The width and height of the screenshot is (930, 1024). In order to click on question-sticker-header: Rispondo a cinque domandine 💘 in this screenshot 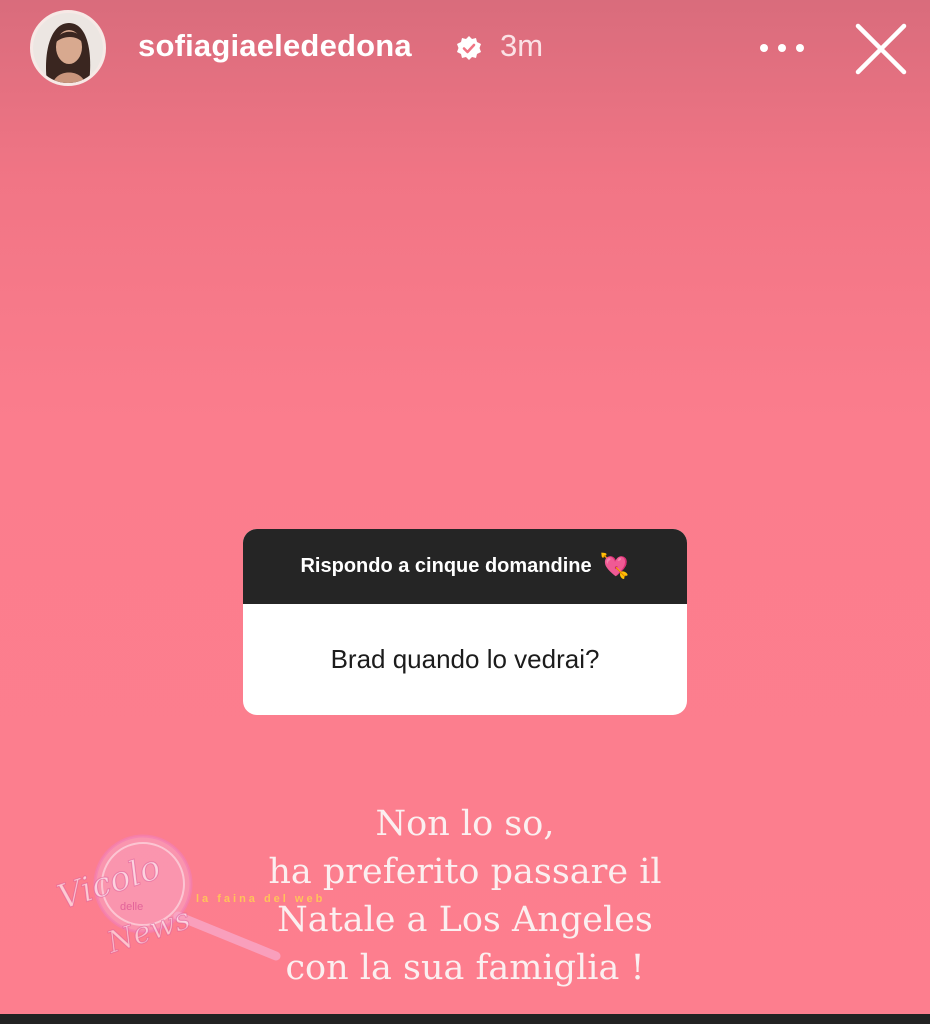, I will do `click(465, 566)`.